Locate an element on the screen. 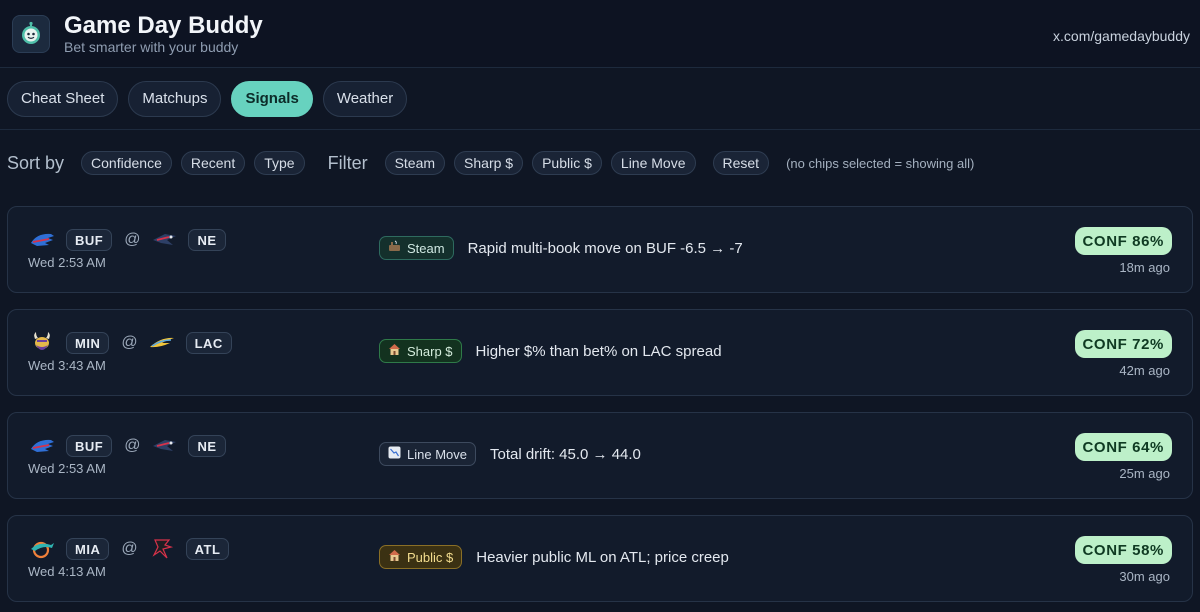  tab-weather: Weather is located at coordinates (365, 98).